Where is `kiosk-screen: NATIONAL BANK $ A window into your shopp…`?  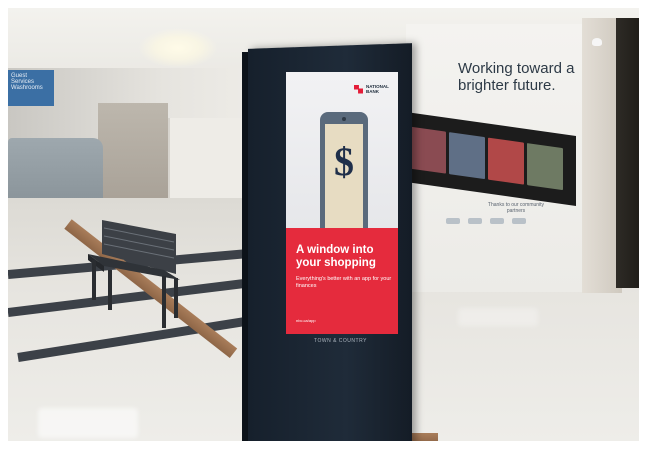
kiosk-screen: NATIONAL BANK $ A window into your shopp… is located at coordinates (342, 203).